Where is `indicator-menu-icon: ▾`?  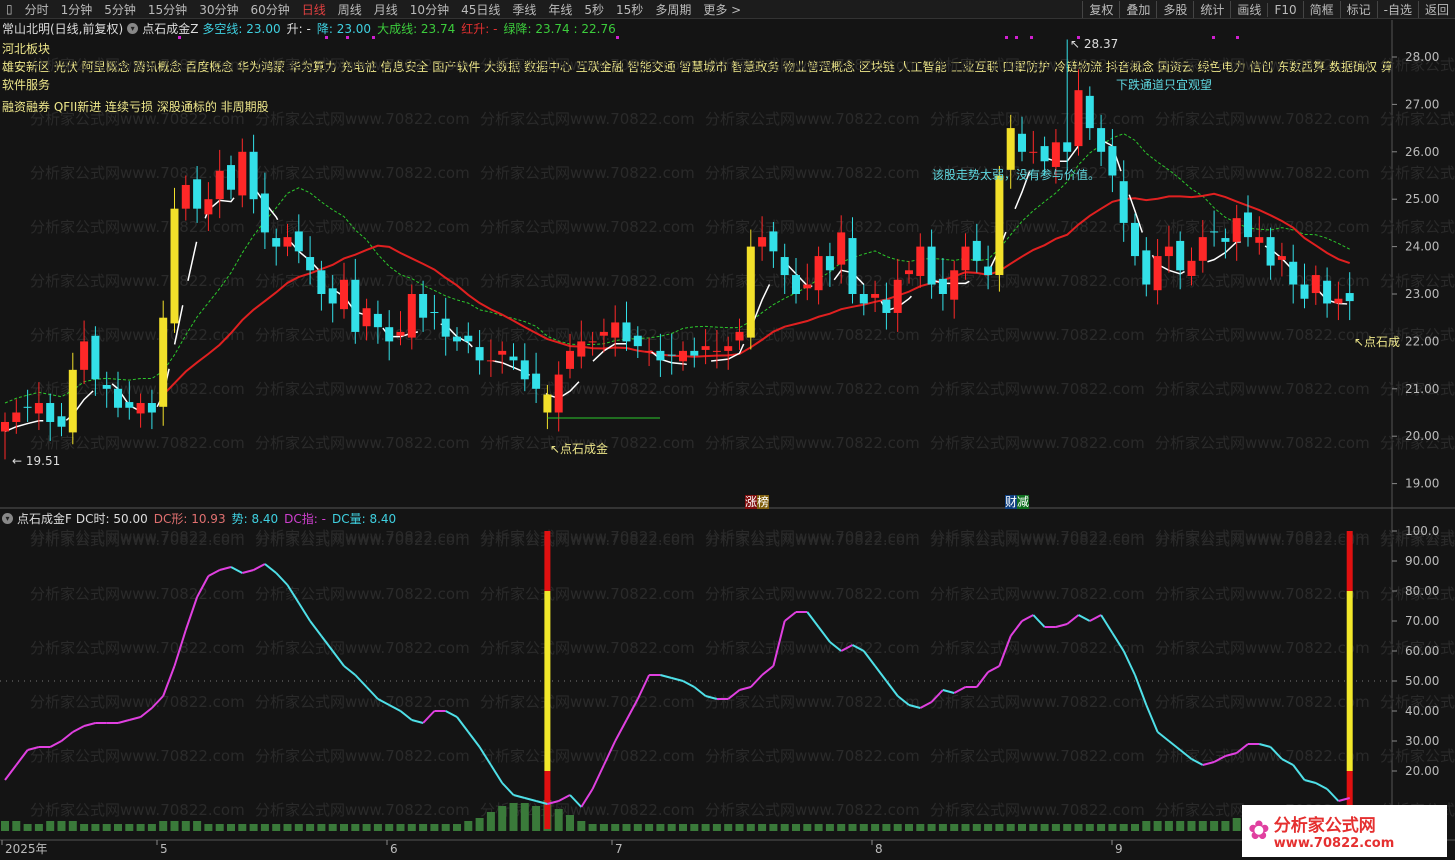 indicator-menu-icon: ▾ is located at coordinates (7, 518).